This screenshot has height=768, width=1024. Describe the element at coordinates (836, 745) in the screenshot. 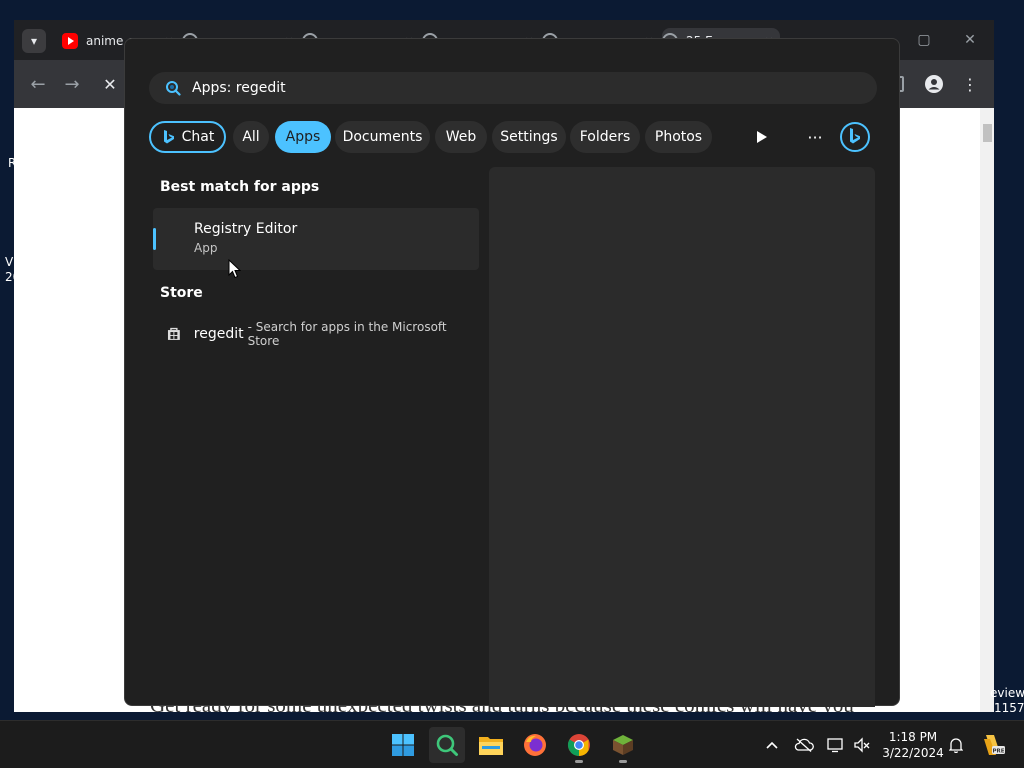

I see `network-icon` at that location.